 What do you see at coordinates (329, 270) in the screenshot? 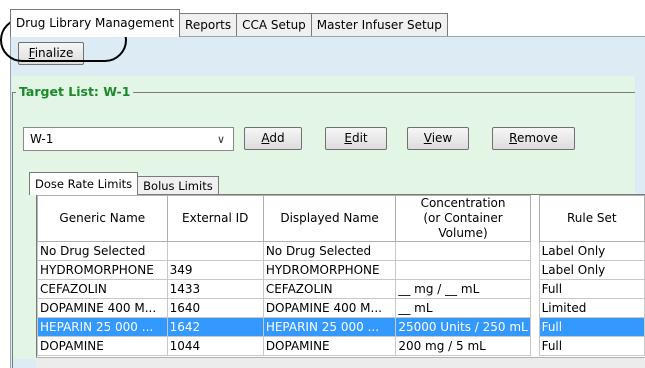
I see `cell-displayed-name: HYDROMORPHONE` at bounding box center [329, 270].